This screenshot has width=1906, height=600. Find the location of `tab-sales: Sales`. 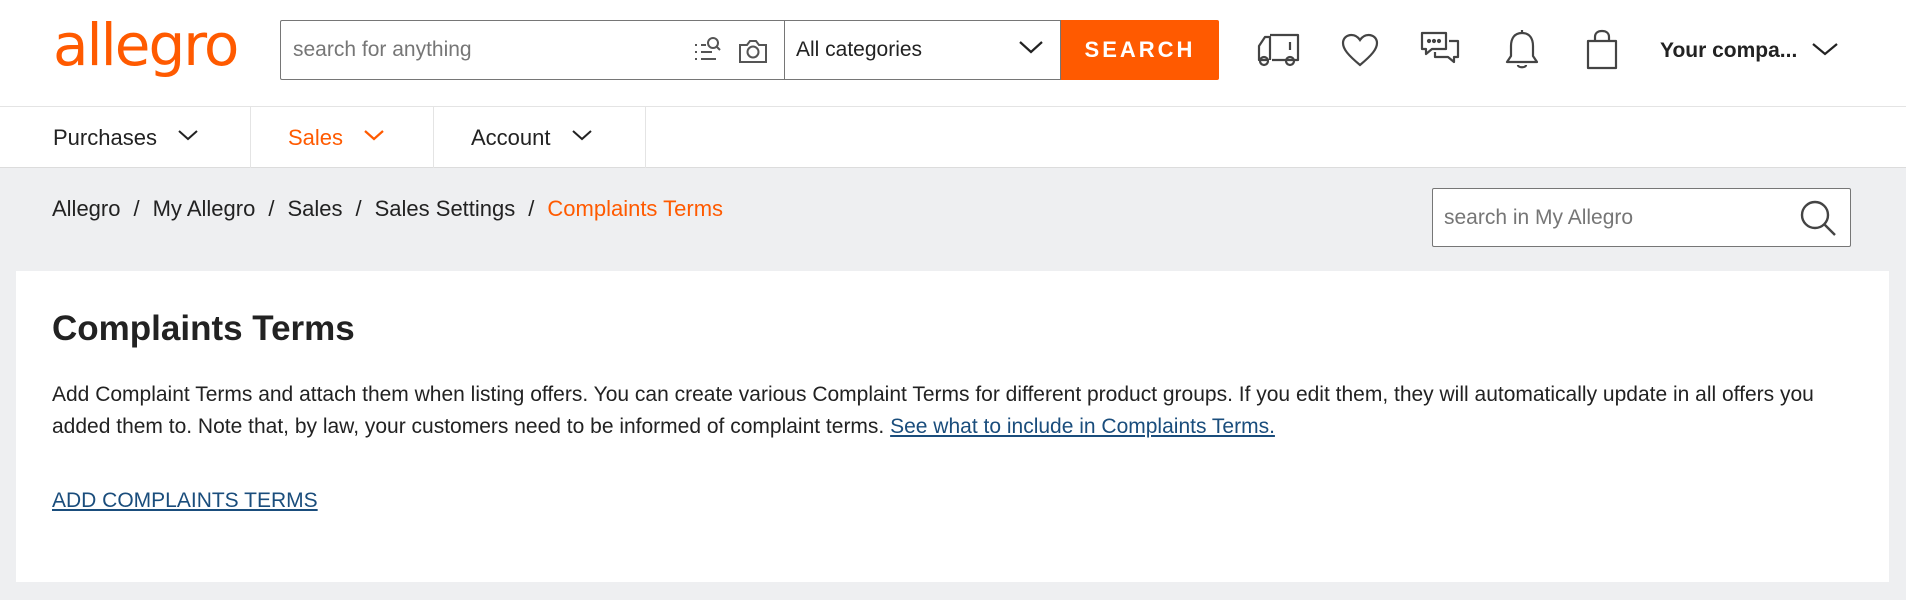

tab-sales: Sales is located at coordinates (342, 137).